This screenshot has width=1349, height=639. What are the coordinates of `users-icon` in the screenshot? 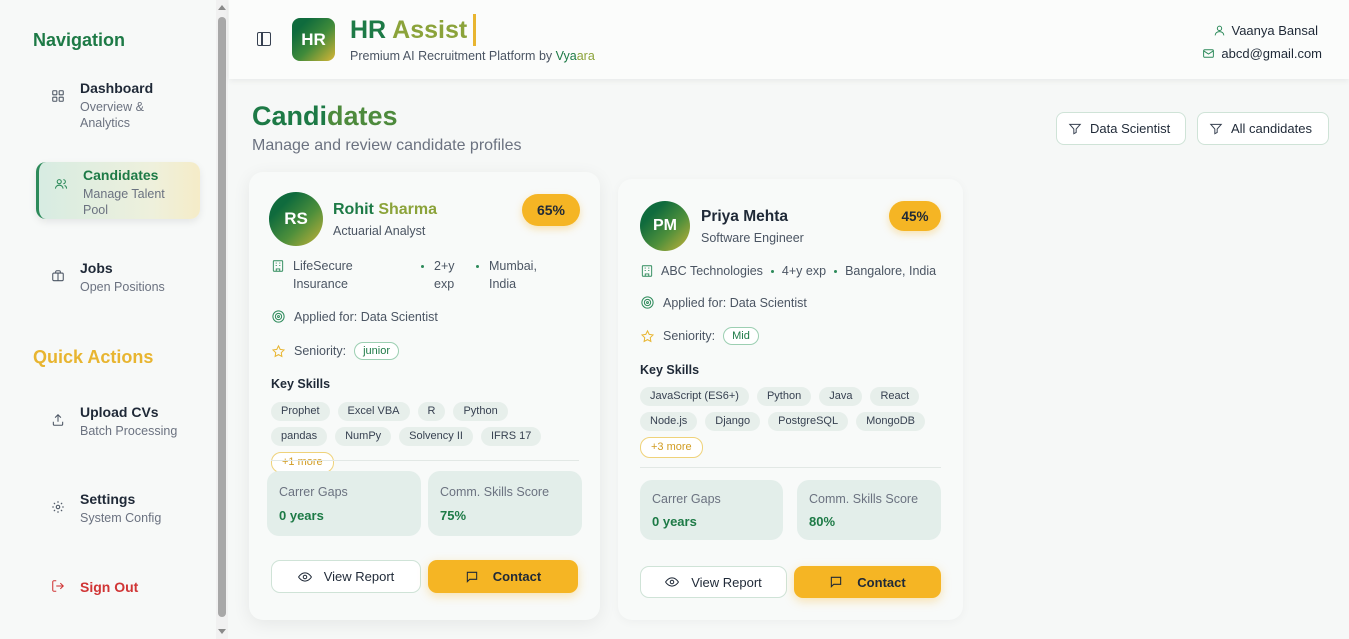 It's located at (61, 178).